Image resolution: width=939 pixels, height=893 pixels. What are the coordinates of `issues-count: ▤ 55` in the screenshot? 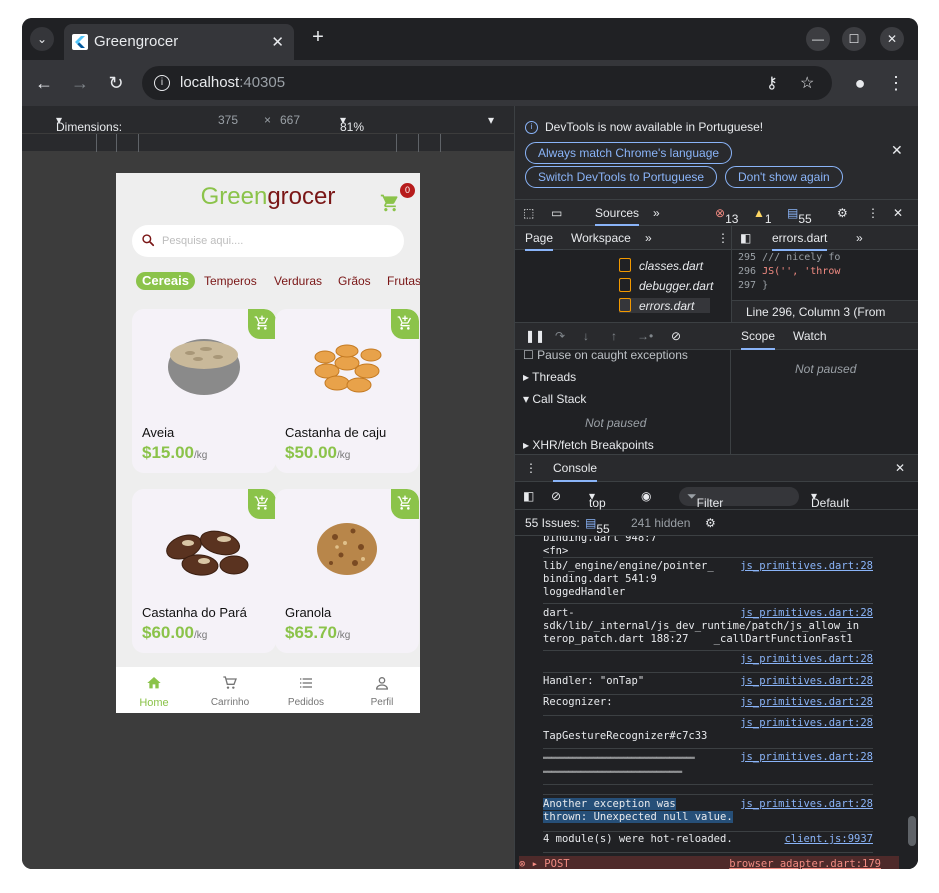 It's located at (597, 526).